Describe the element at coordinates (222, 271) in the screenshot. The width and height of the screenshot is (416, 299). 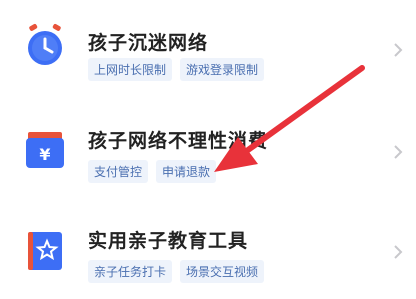
I see `tag-scene-interaction-video: 场景交互视频` at that location.